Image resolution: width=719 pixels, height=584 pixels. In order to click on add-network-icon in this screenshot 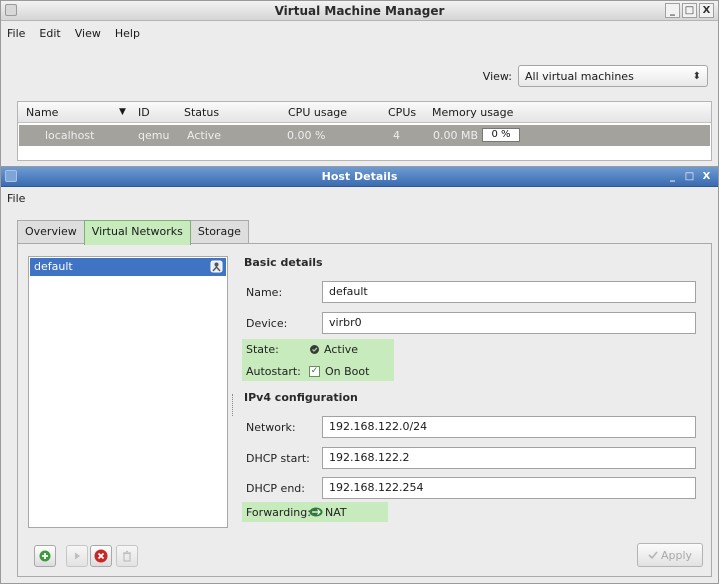, I will do `click(45, 556)`.